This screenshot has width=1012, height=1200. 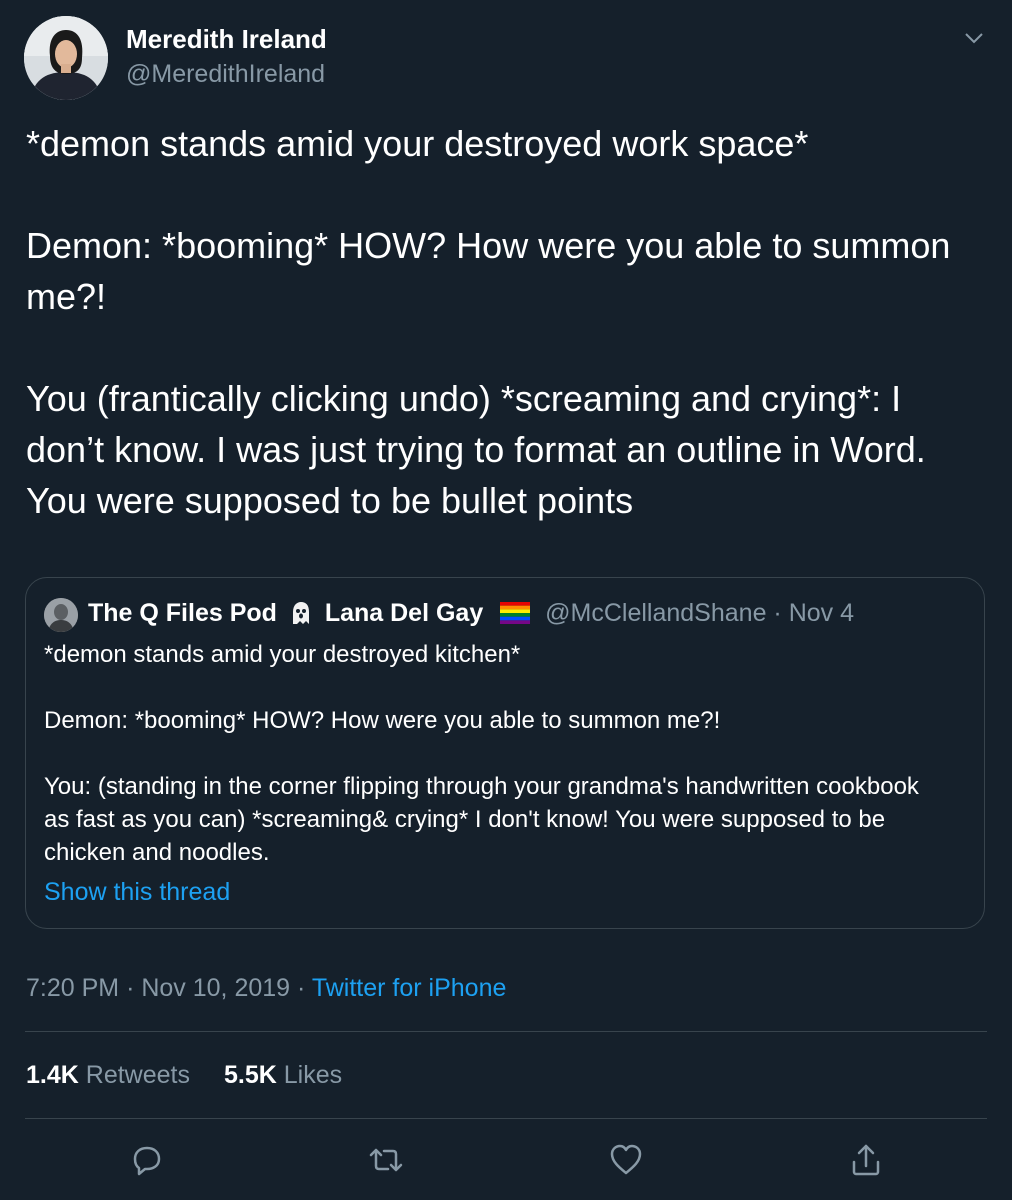 What do you see at coordinates (404, 613) in the screenshot?
I see `quoted-name-part2: Lana Del Gay` at bounding box center [404, 613].